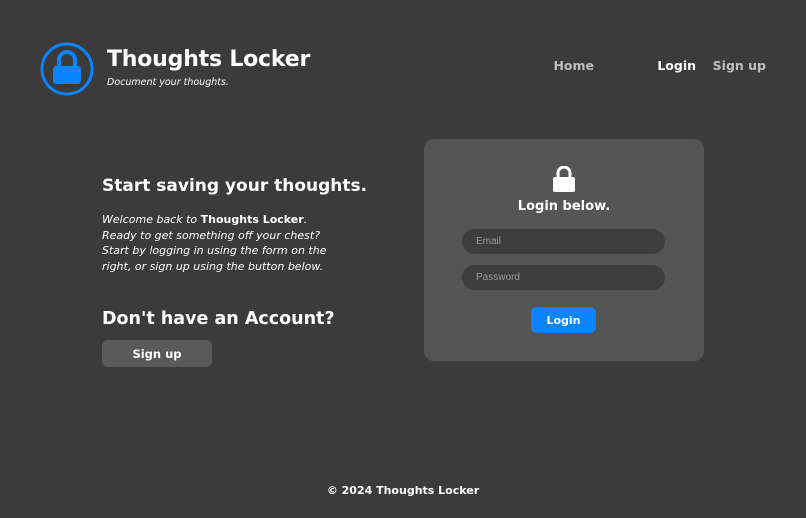 The height and width of the screenshot is (518, 806). I want to click on no-account-heading: Don't have an Account?, so click(218, 319).